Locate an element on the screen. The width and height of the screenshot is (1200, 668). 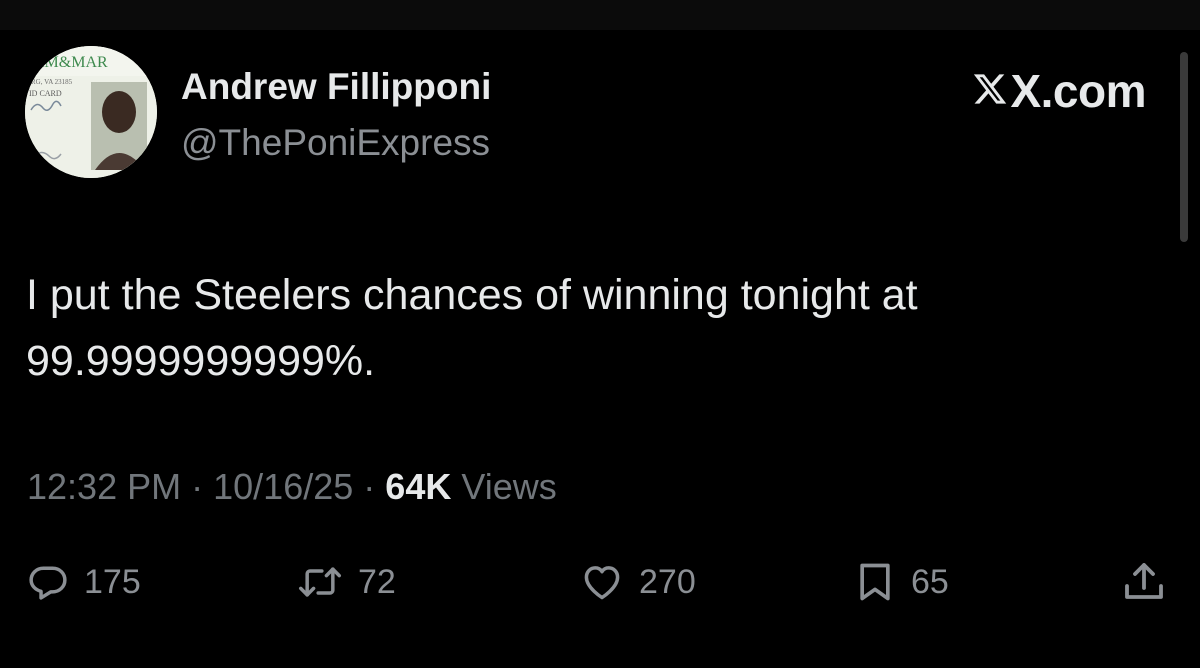
share-icon is located at coordinates (1144, 582).